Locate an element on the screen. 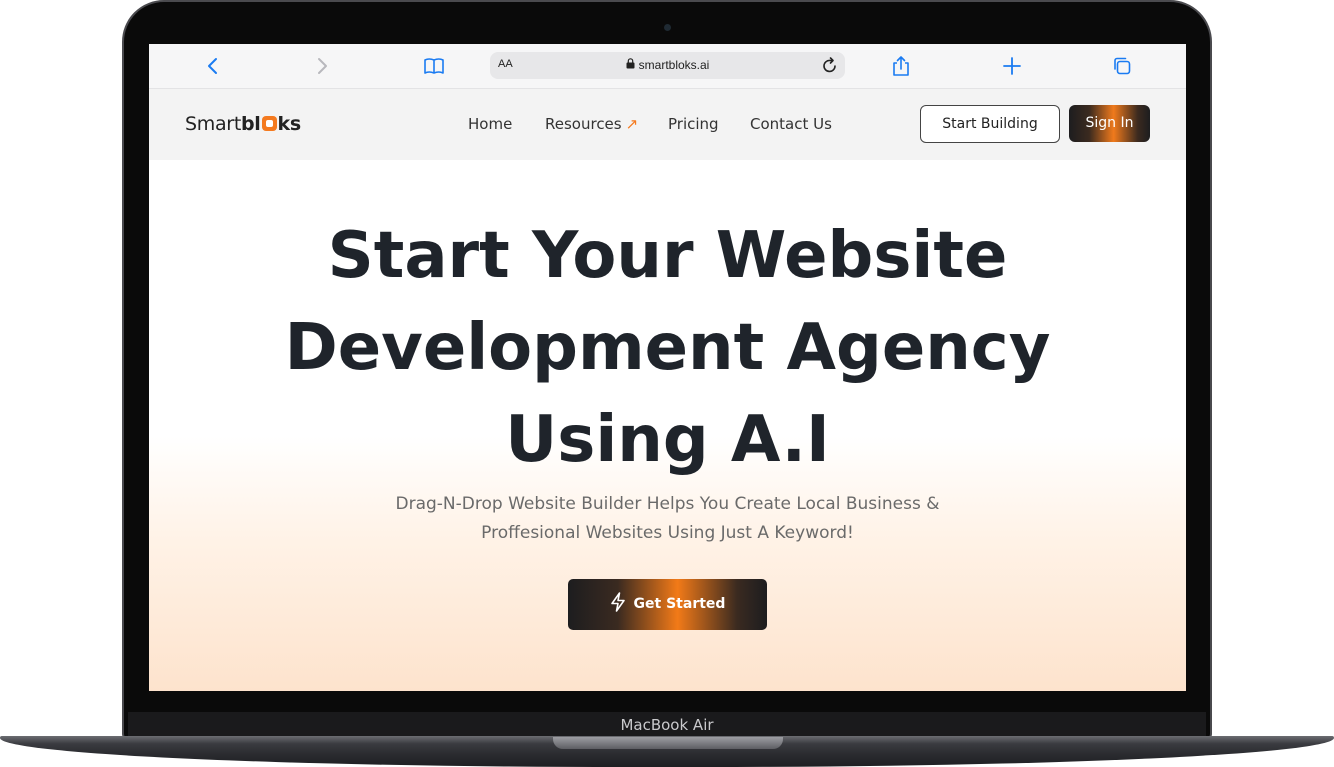 The width and height of the screenshot is (1334, 767). hero-title-line-2: Development Agency is located at coordinates (667, 348).